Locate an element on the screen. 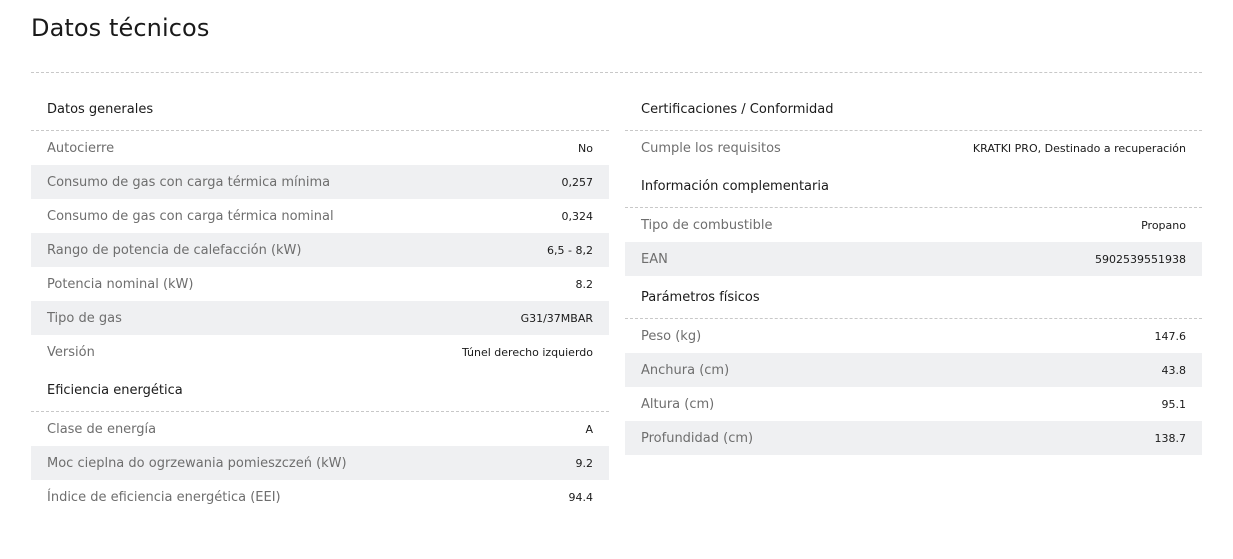  spec-row: Tipo de combustible Propano is located at coordinates (913, 225).